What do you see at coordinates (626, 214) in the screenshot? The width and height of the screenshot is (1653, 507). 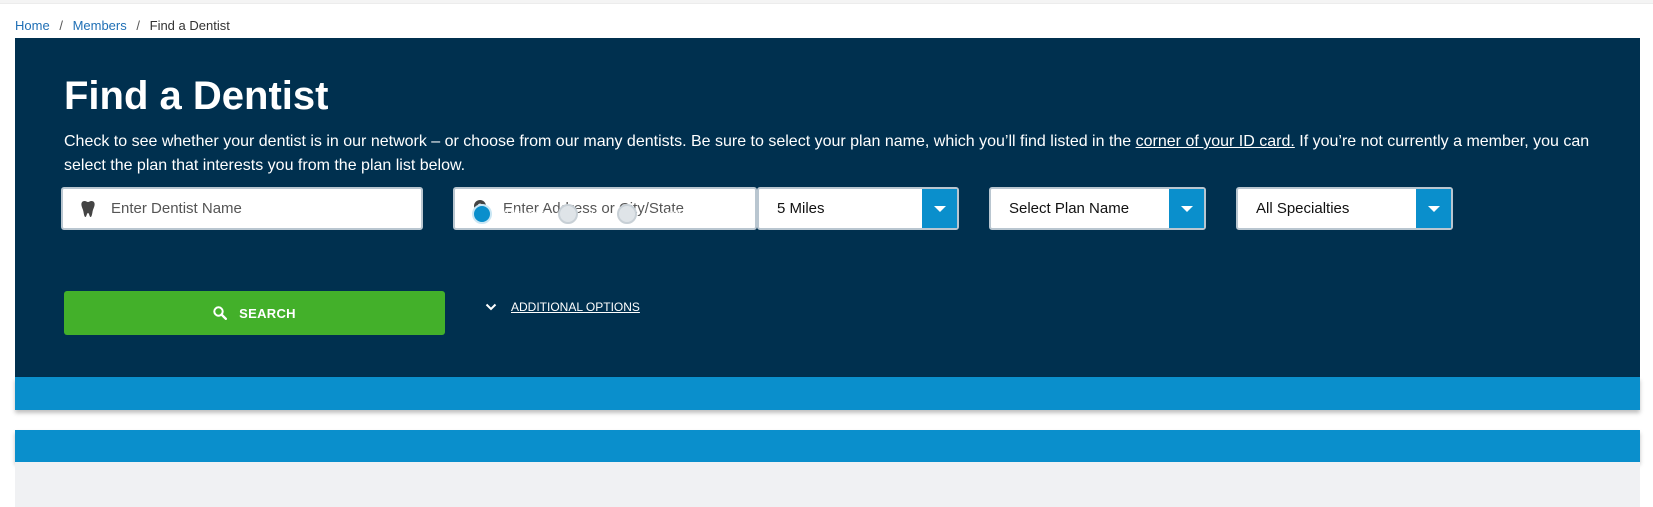 I see `radio-county` at bounding box center [626, 214].